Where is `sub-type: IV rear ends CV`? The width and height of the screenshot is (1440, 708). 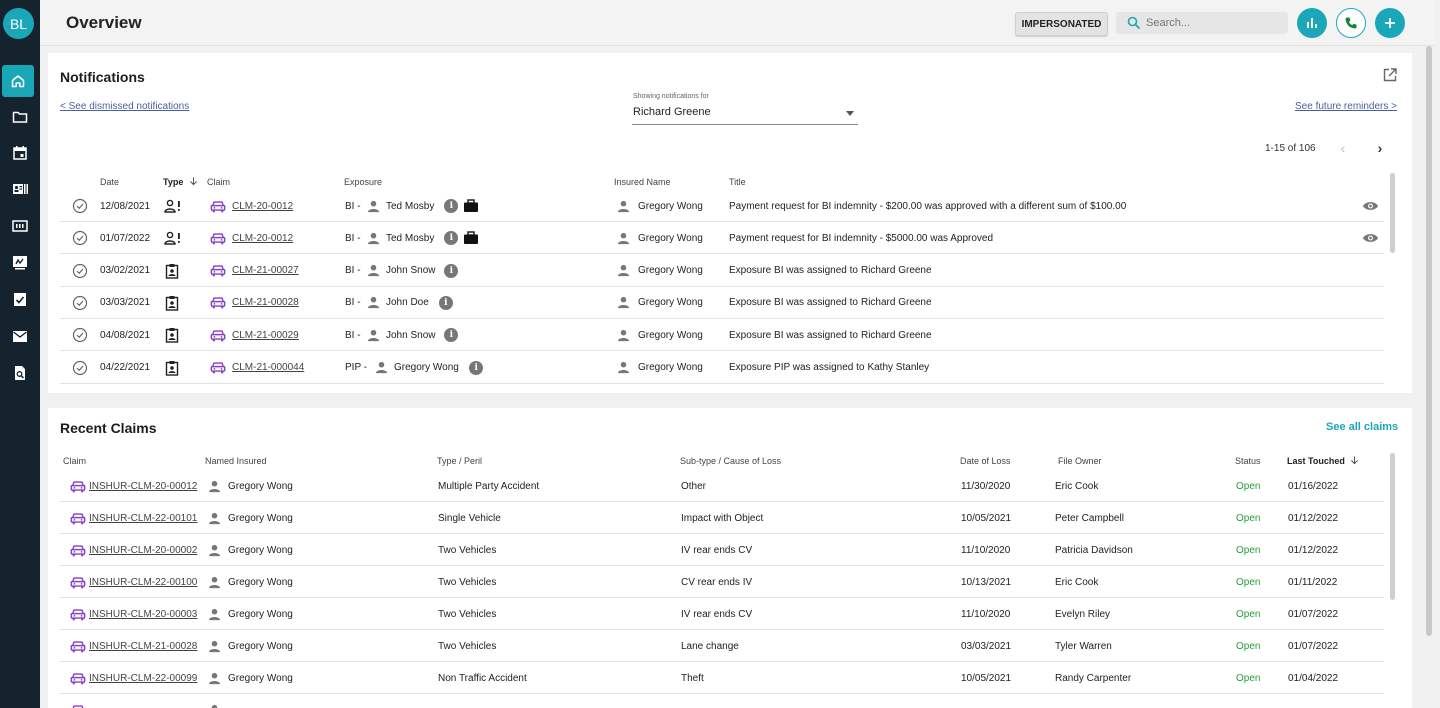
sub-type: IV rear ends CV is located at coordinates (717, 614).